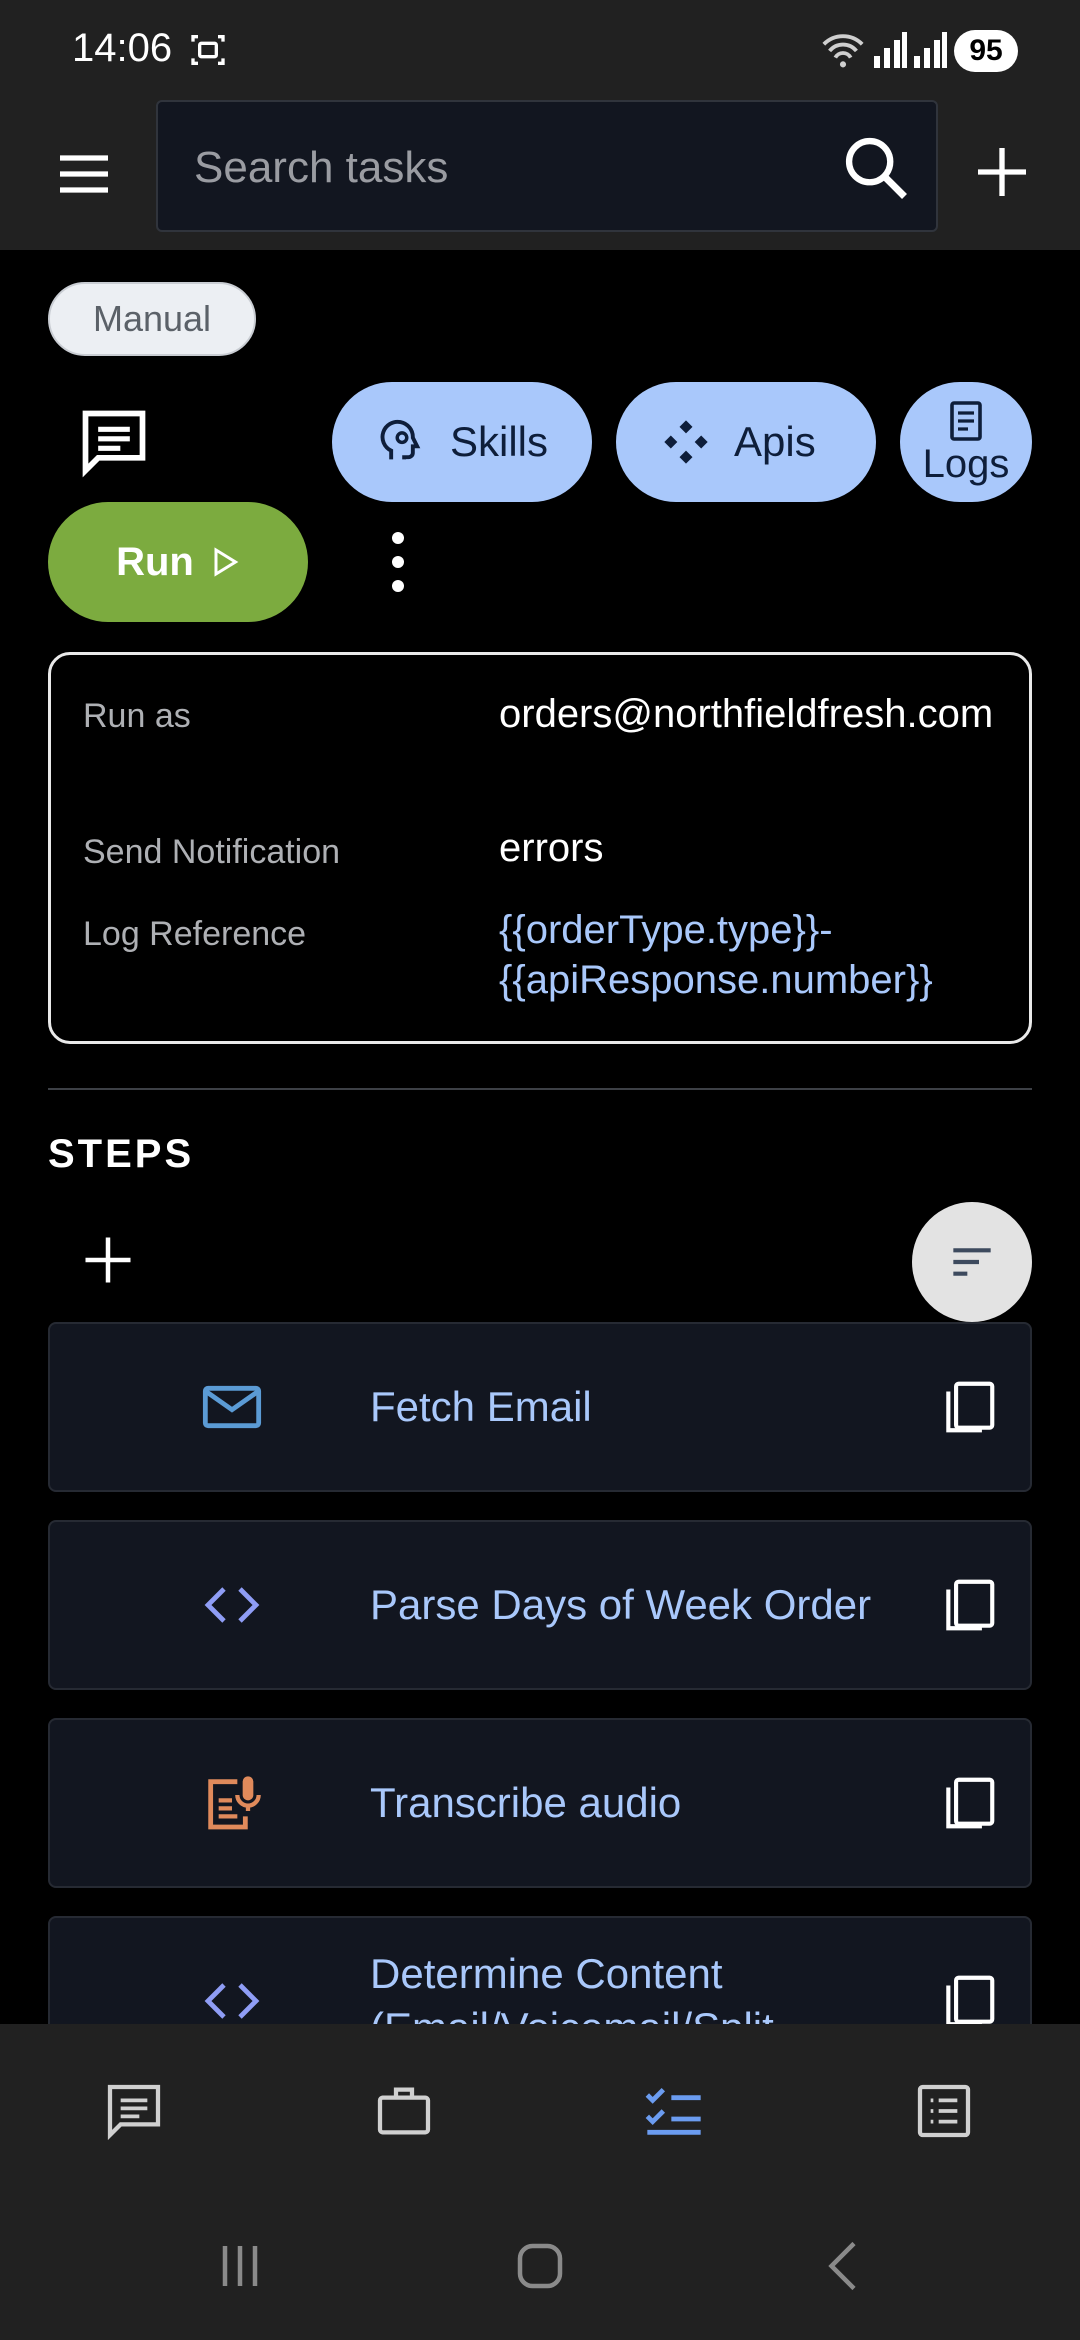 This screenshot has width=1080, height=2340. What do you see at coordinates (674, 2111) in the screenshot?
I see `tasks-icon` at bounding box center [674, 2111].